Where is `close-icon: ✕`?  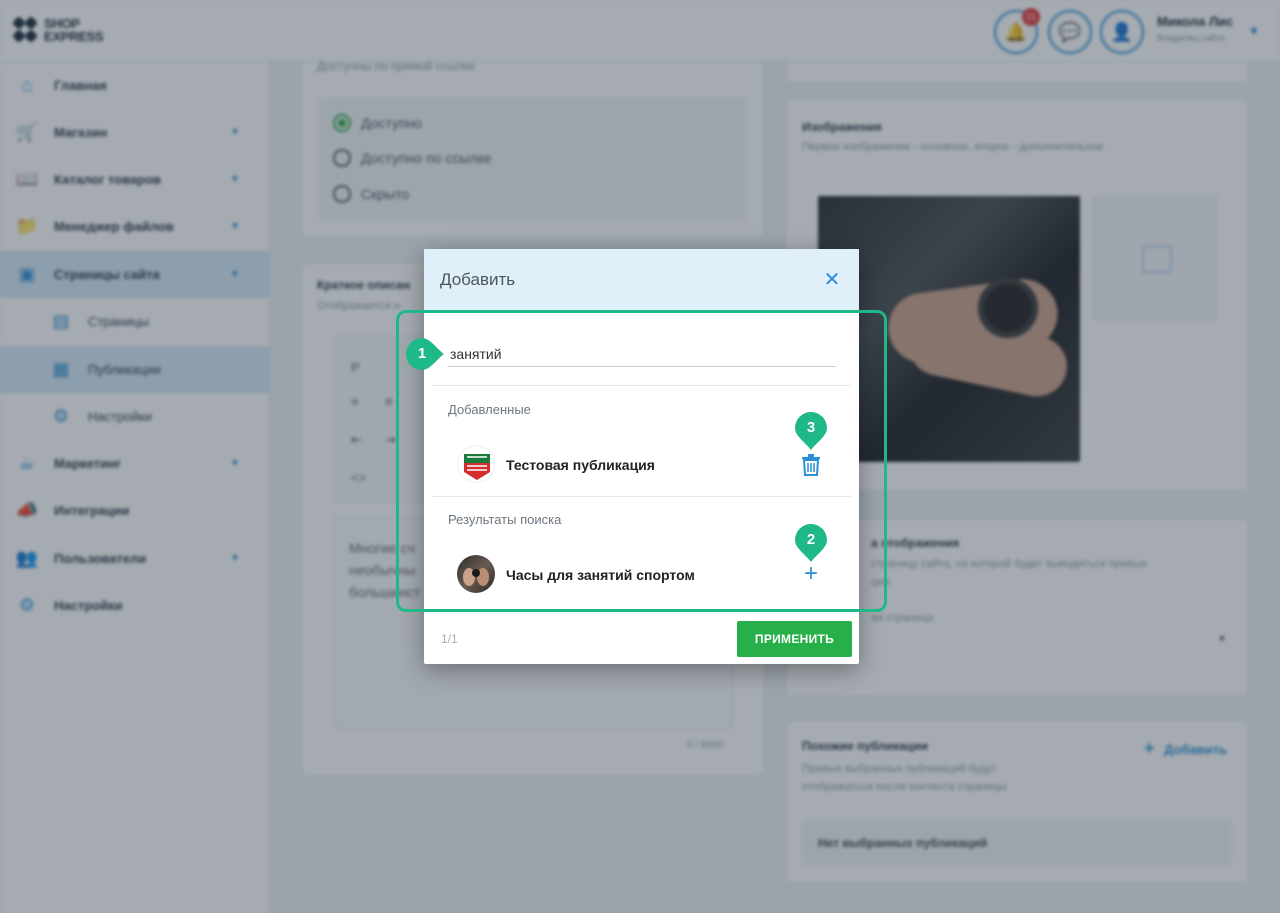 close-icon: ✕ is located at coordinates (832, 280).